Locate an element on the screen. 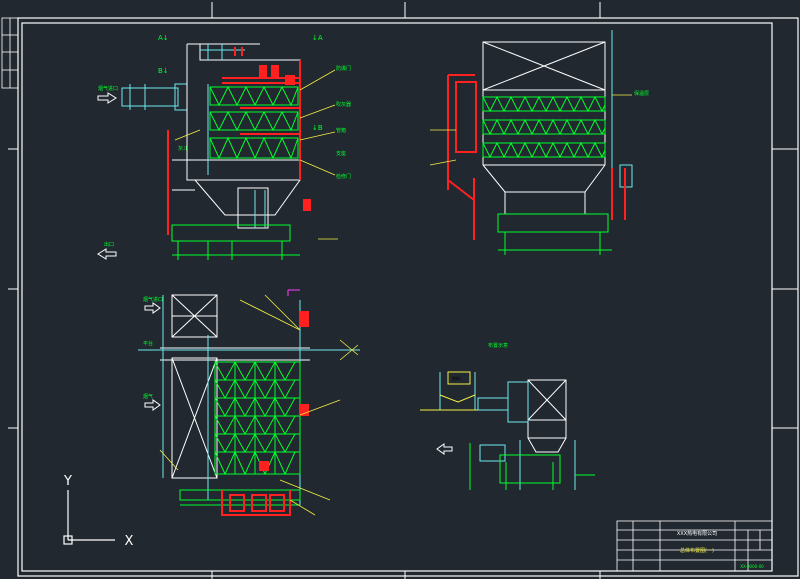  view-d-feed-label: 给料 is located at coordinates (456, 378).